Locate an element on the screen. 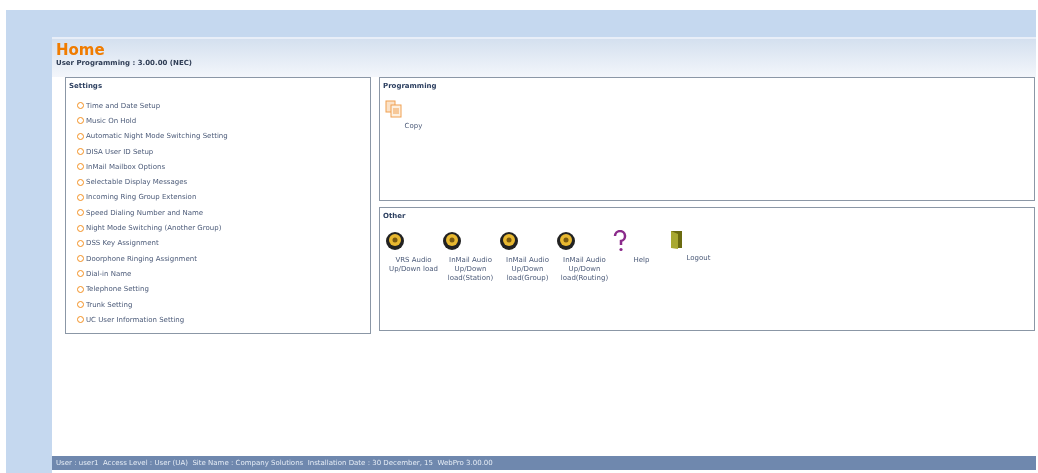  help-icon is located at coordinates (620, 241).